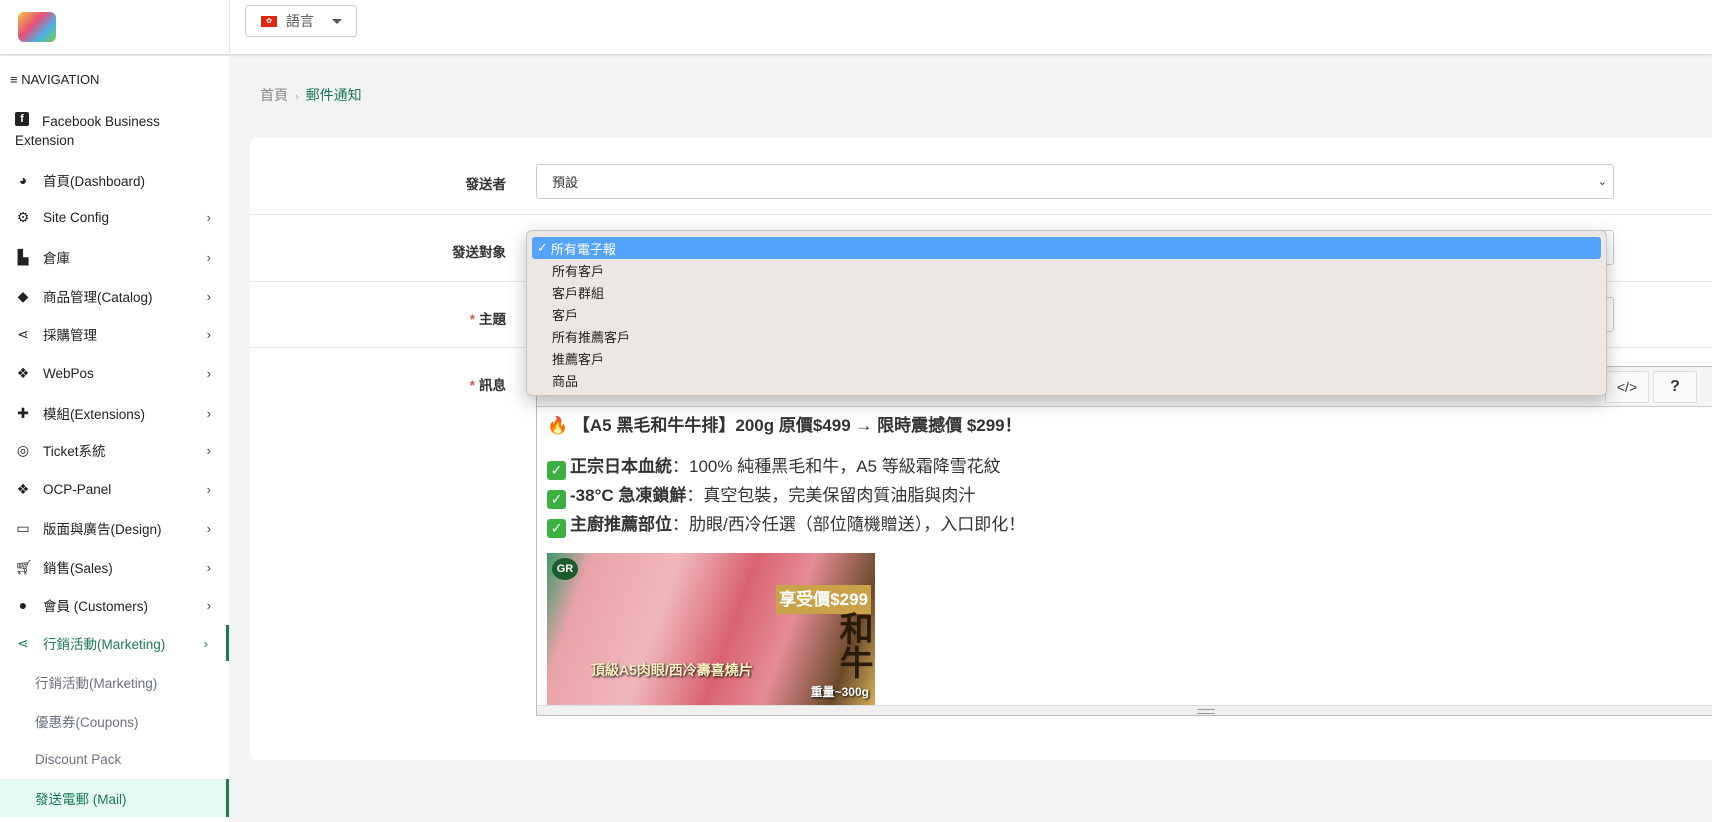 The image size is (1712, 822). What do you see at coordinates (114, 134) in the screenshot?
I see `sidebar-item-facebook: f Facebook Business Extension` at bounding box center [114, 134].